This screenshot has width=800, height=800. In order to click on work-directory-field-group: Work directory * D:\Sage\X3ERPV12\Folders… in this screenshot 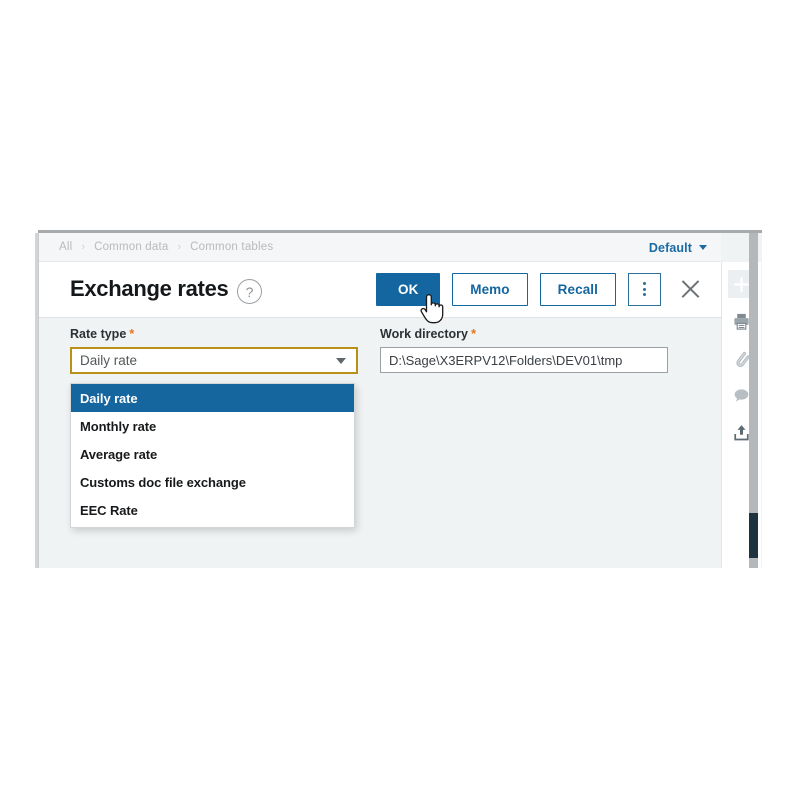, I will do `click(524, 349)`.